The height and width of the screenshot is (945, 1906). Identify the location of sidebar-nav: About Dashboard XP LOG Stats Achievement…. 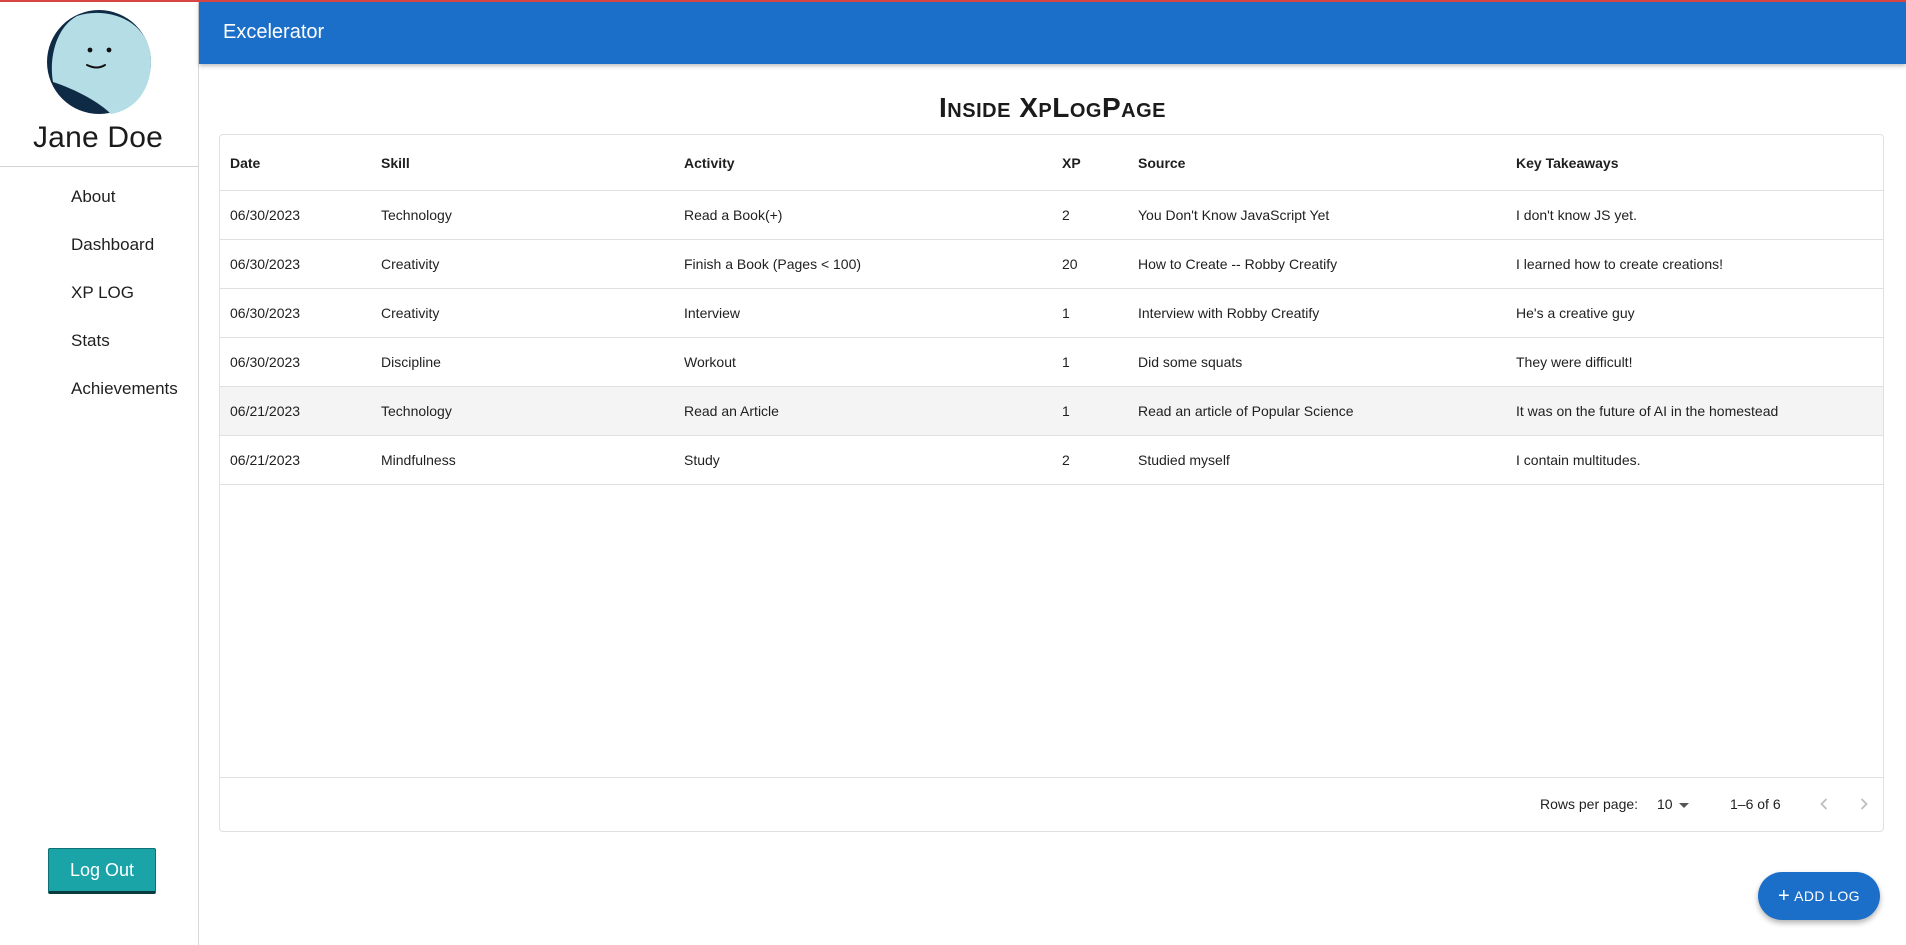
(99, 297).